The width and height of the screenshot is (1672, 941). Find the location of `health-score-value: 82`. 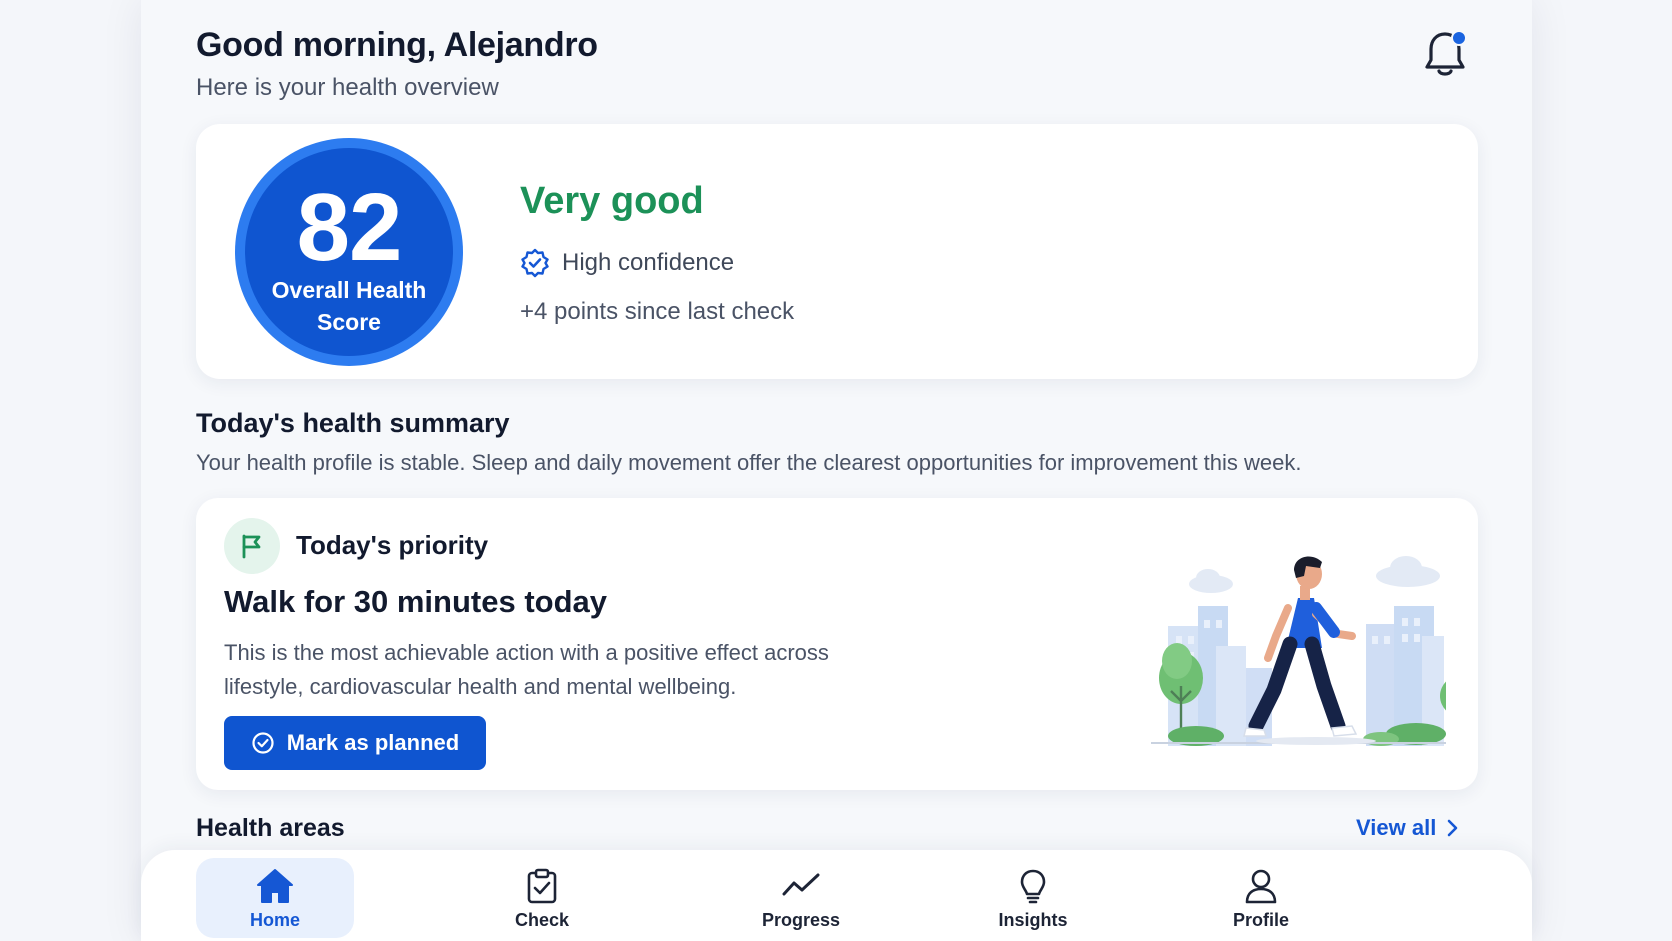

health-score-value: 82 is located at coordinates (349, 227).